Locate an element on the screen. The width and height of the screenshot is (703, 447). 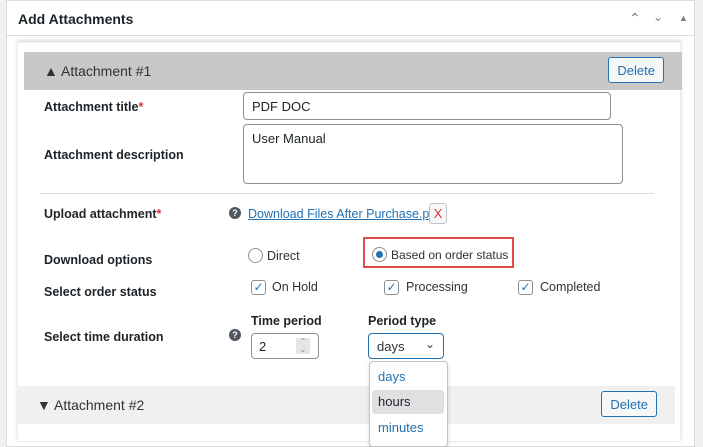
radio-based-on-order-status-label: Based on order status is located at coordinates (450, 255).